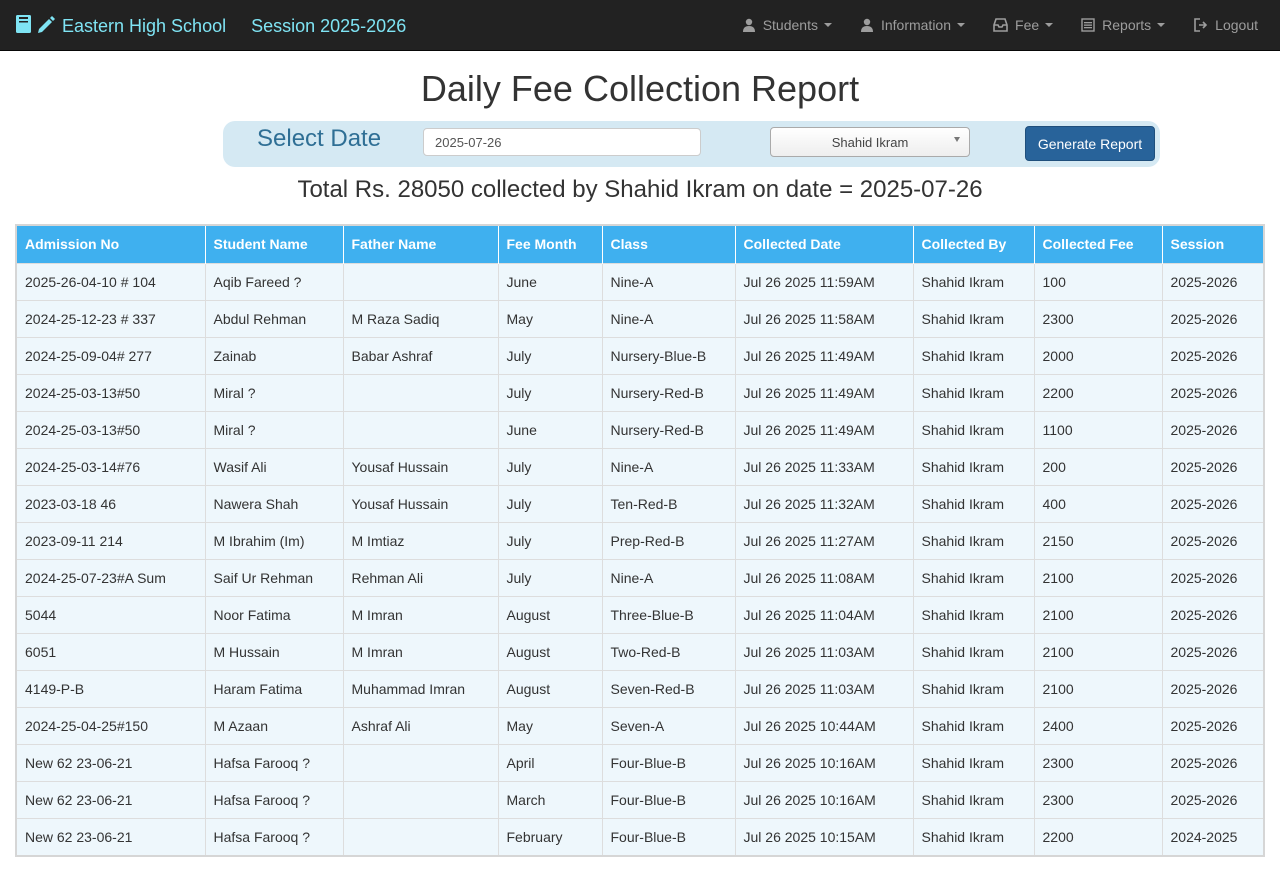 This screenshot has height=877, width=1280. I want to click on nav-students: Students, so click(787, 25).